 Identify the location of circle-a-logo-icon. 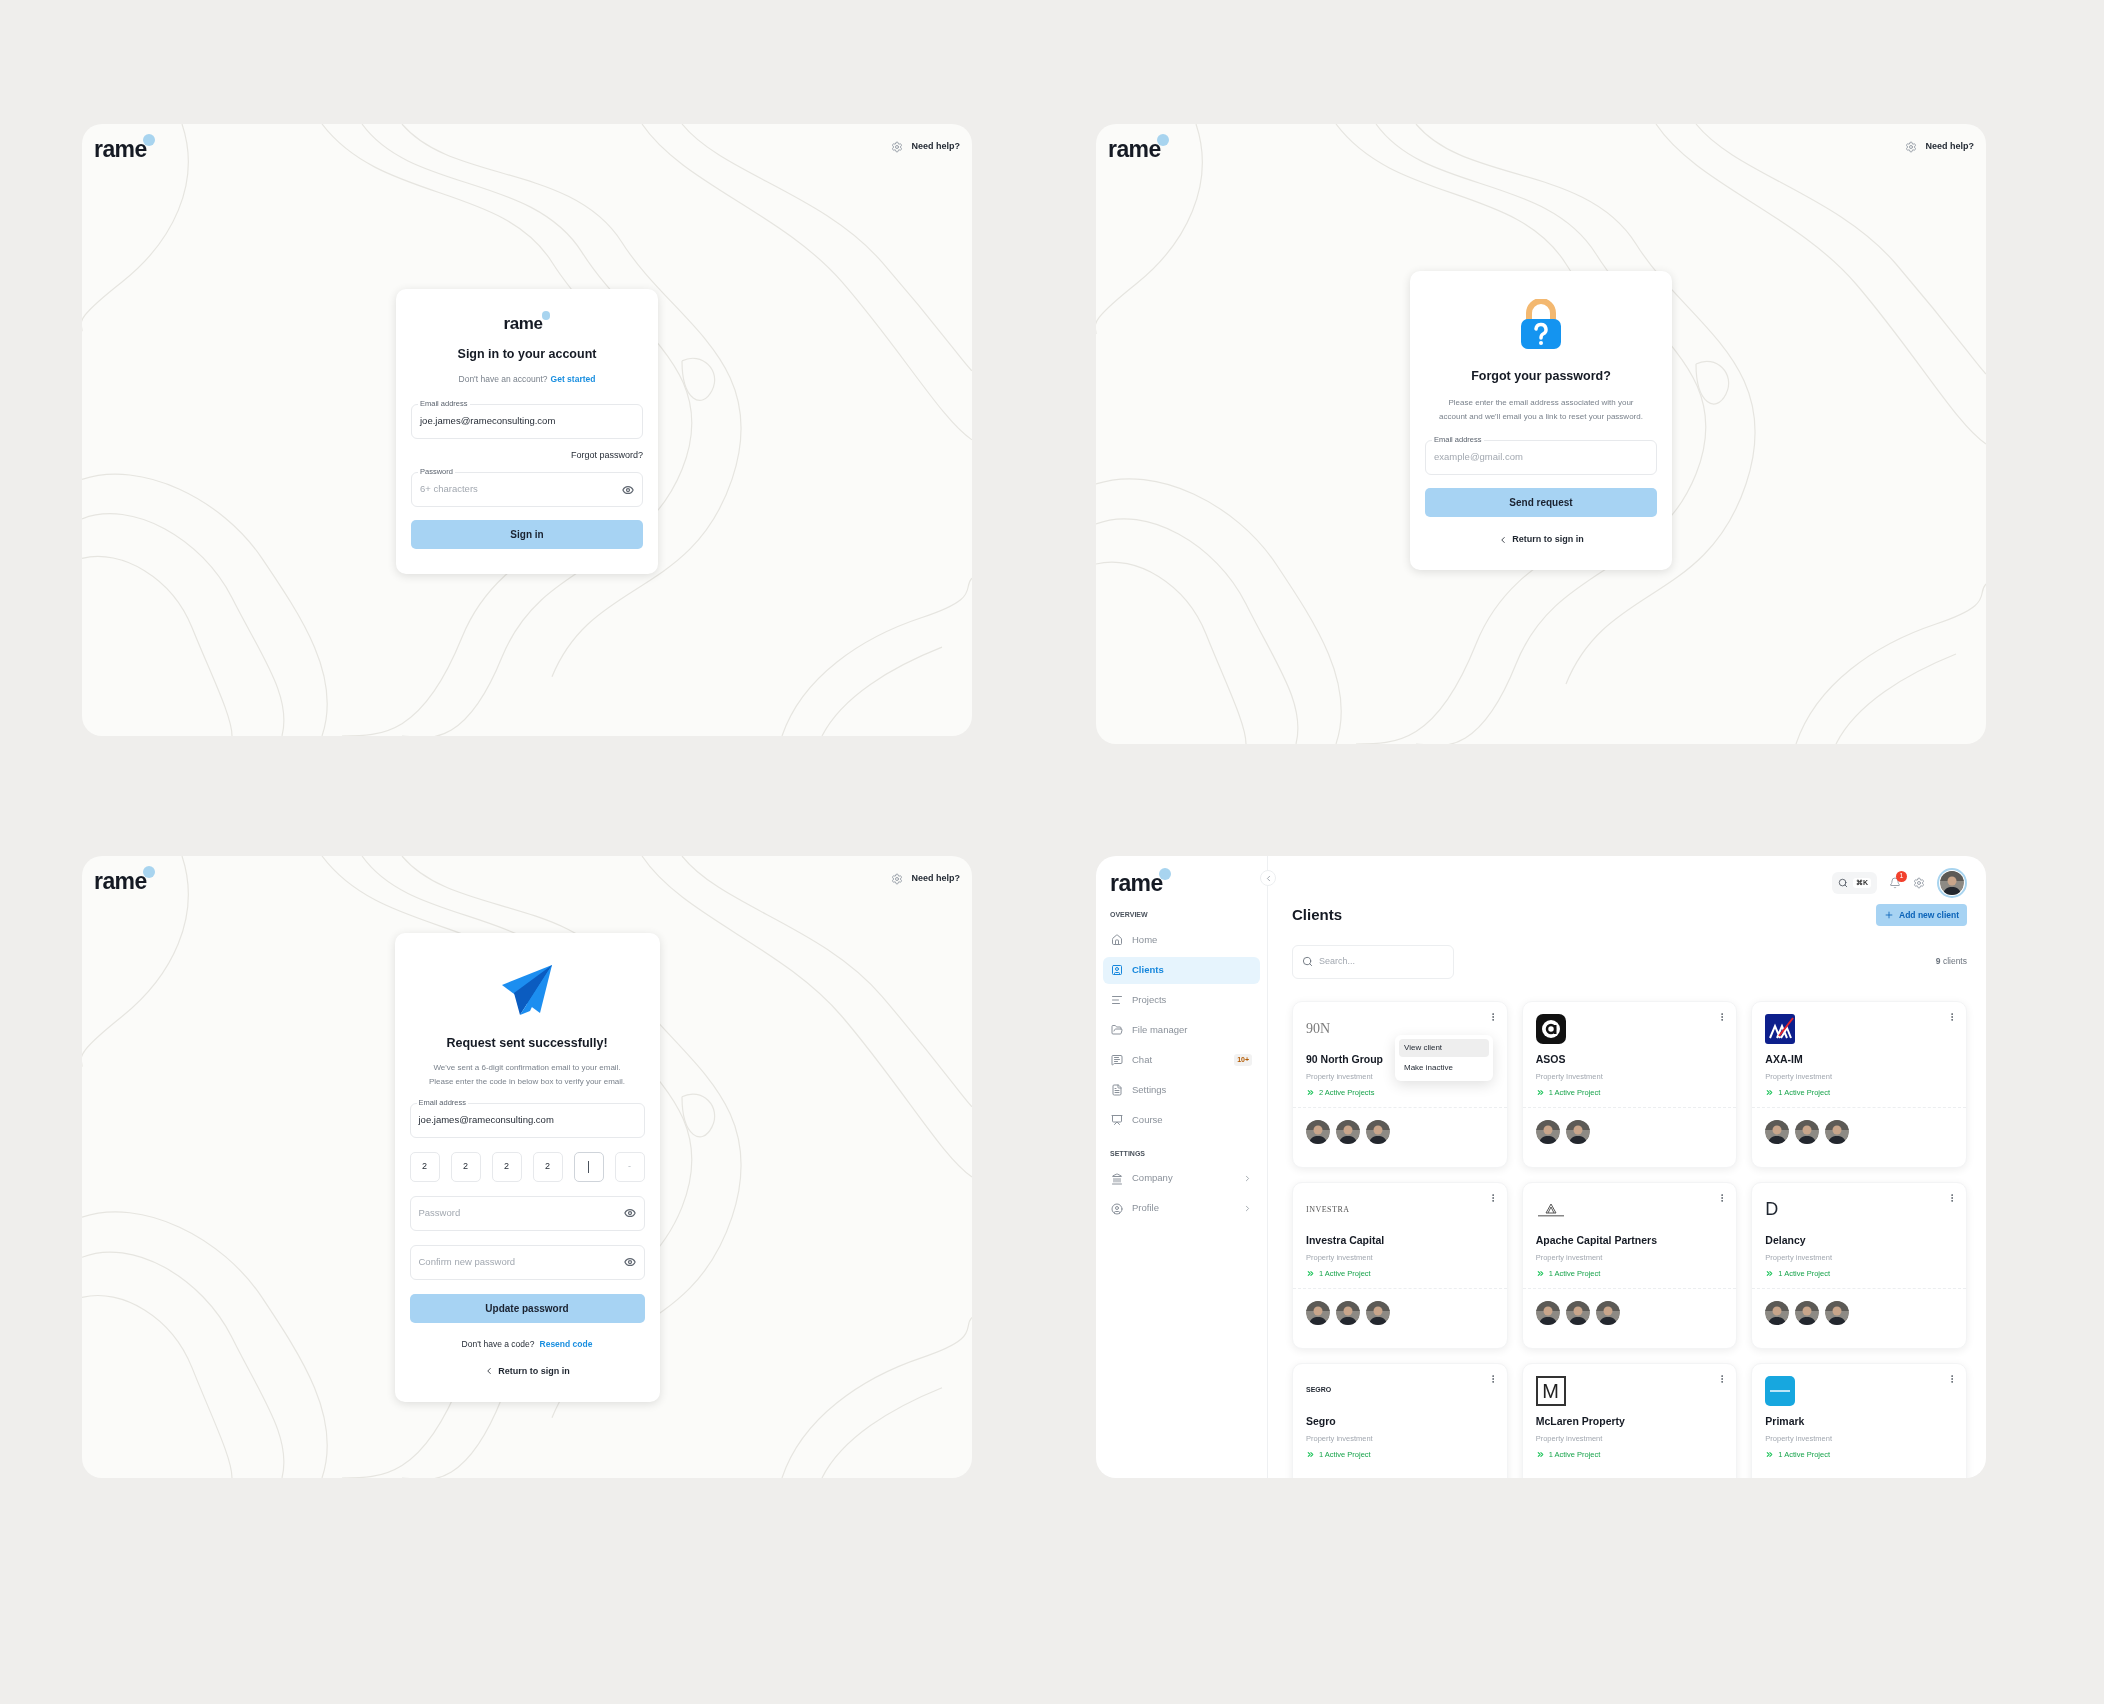
(1550, 1028).